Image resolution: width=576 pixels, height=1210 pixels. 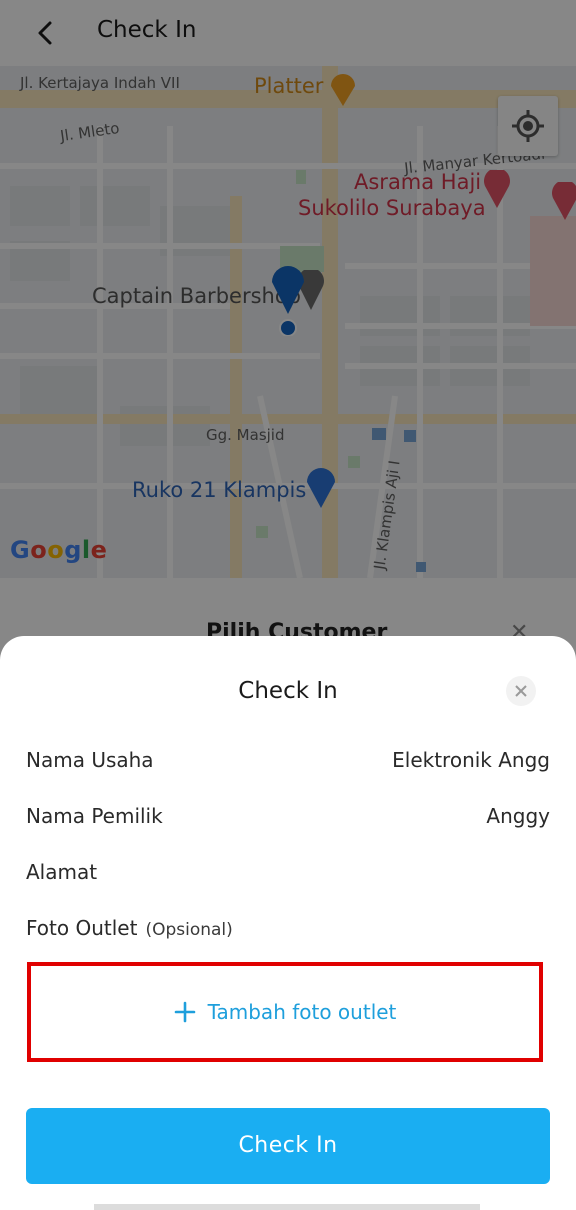 I want to click on field-label: Foto Outlet (Opsional), so click(x=129, y=928).